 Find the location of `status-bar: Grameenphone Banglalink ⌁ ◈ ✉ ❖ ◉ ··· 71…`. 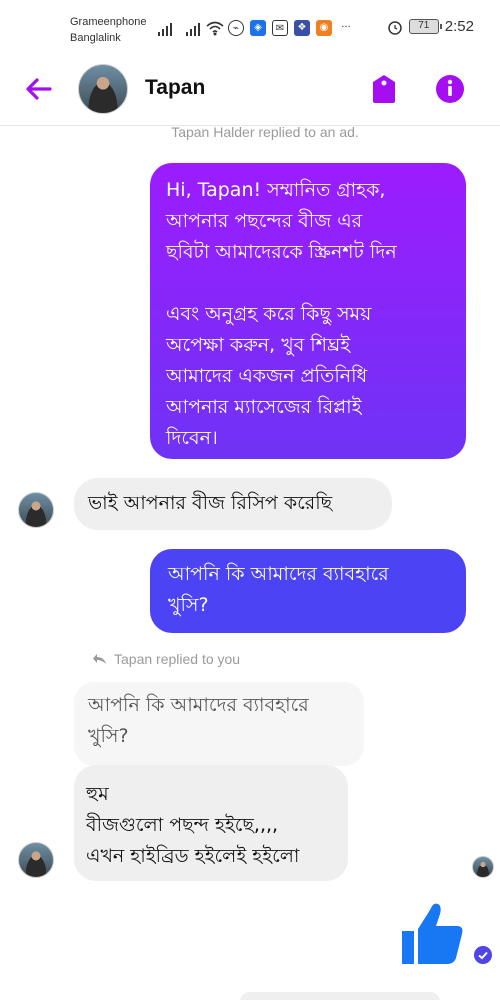

status-bar: Grameenphone Banglalink ⌁ ◈ ✉ ❖ ◉ ··· 71… is located at coordinates (250, 28).